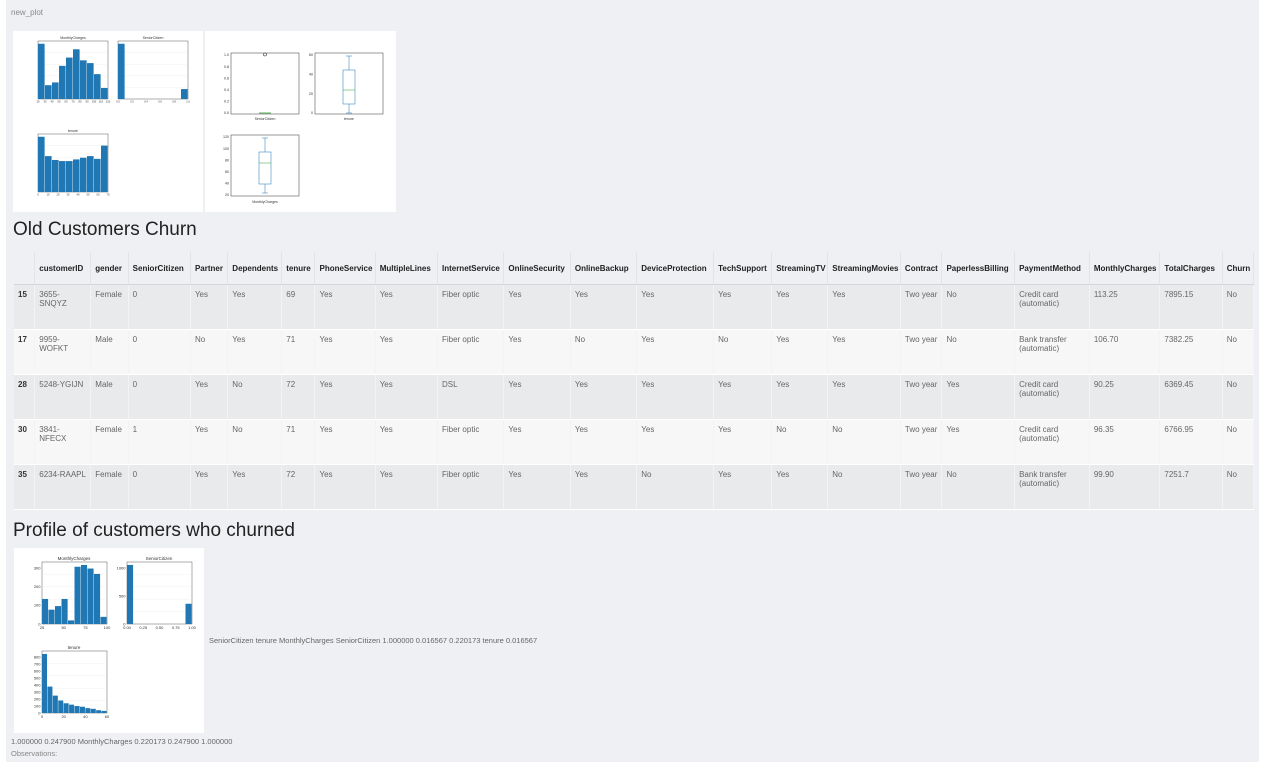  What do you see at coordinates (349, 87) in the screenshot?
I see `tenure-box` at bounding box center [349, 87].